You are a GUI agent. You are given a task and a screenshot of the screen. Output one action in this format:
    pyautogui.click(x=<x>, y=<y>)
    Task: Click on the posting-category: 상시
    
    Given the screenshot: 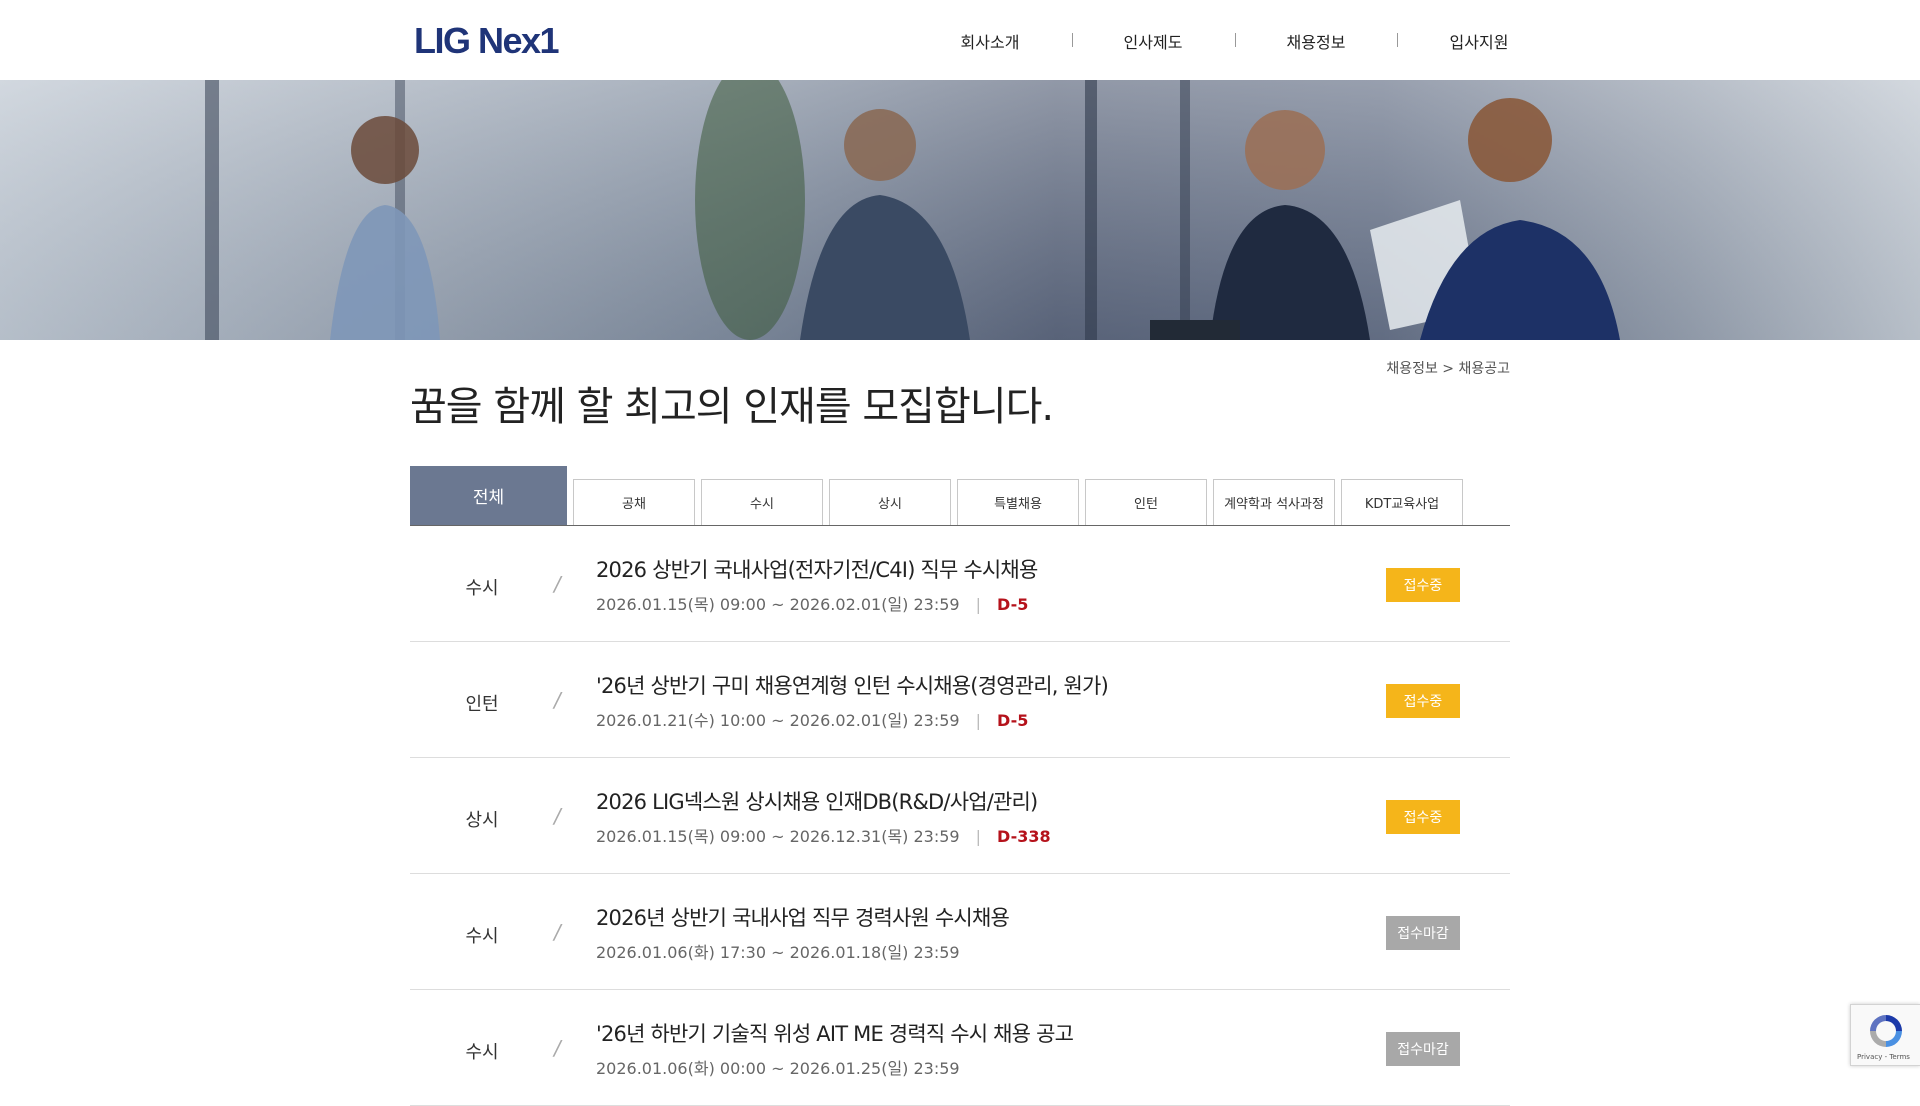 What is the action you would take?
    pyautogui.click(x=482, y=820)
    